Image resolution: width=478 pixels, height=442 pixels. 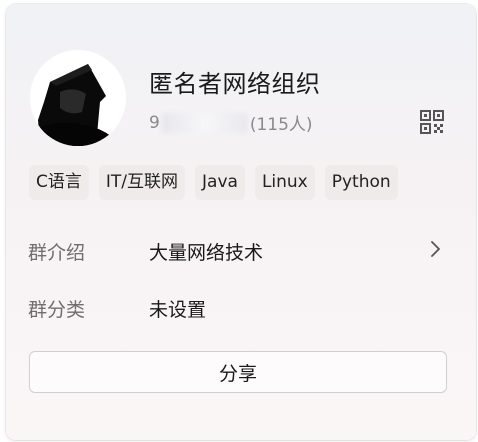 What do you see at coordinates (281, 125) in the screenshot?
I see `member-count: (115人)` at bounding box center [281, 125].